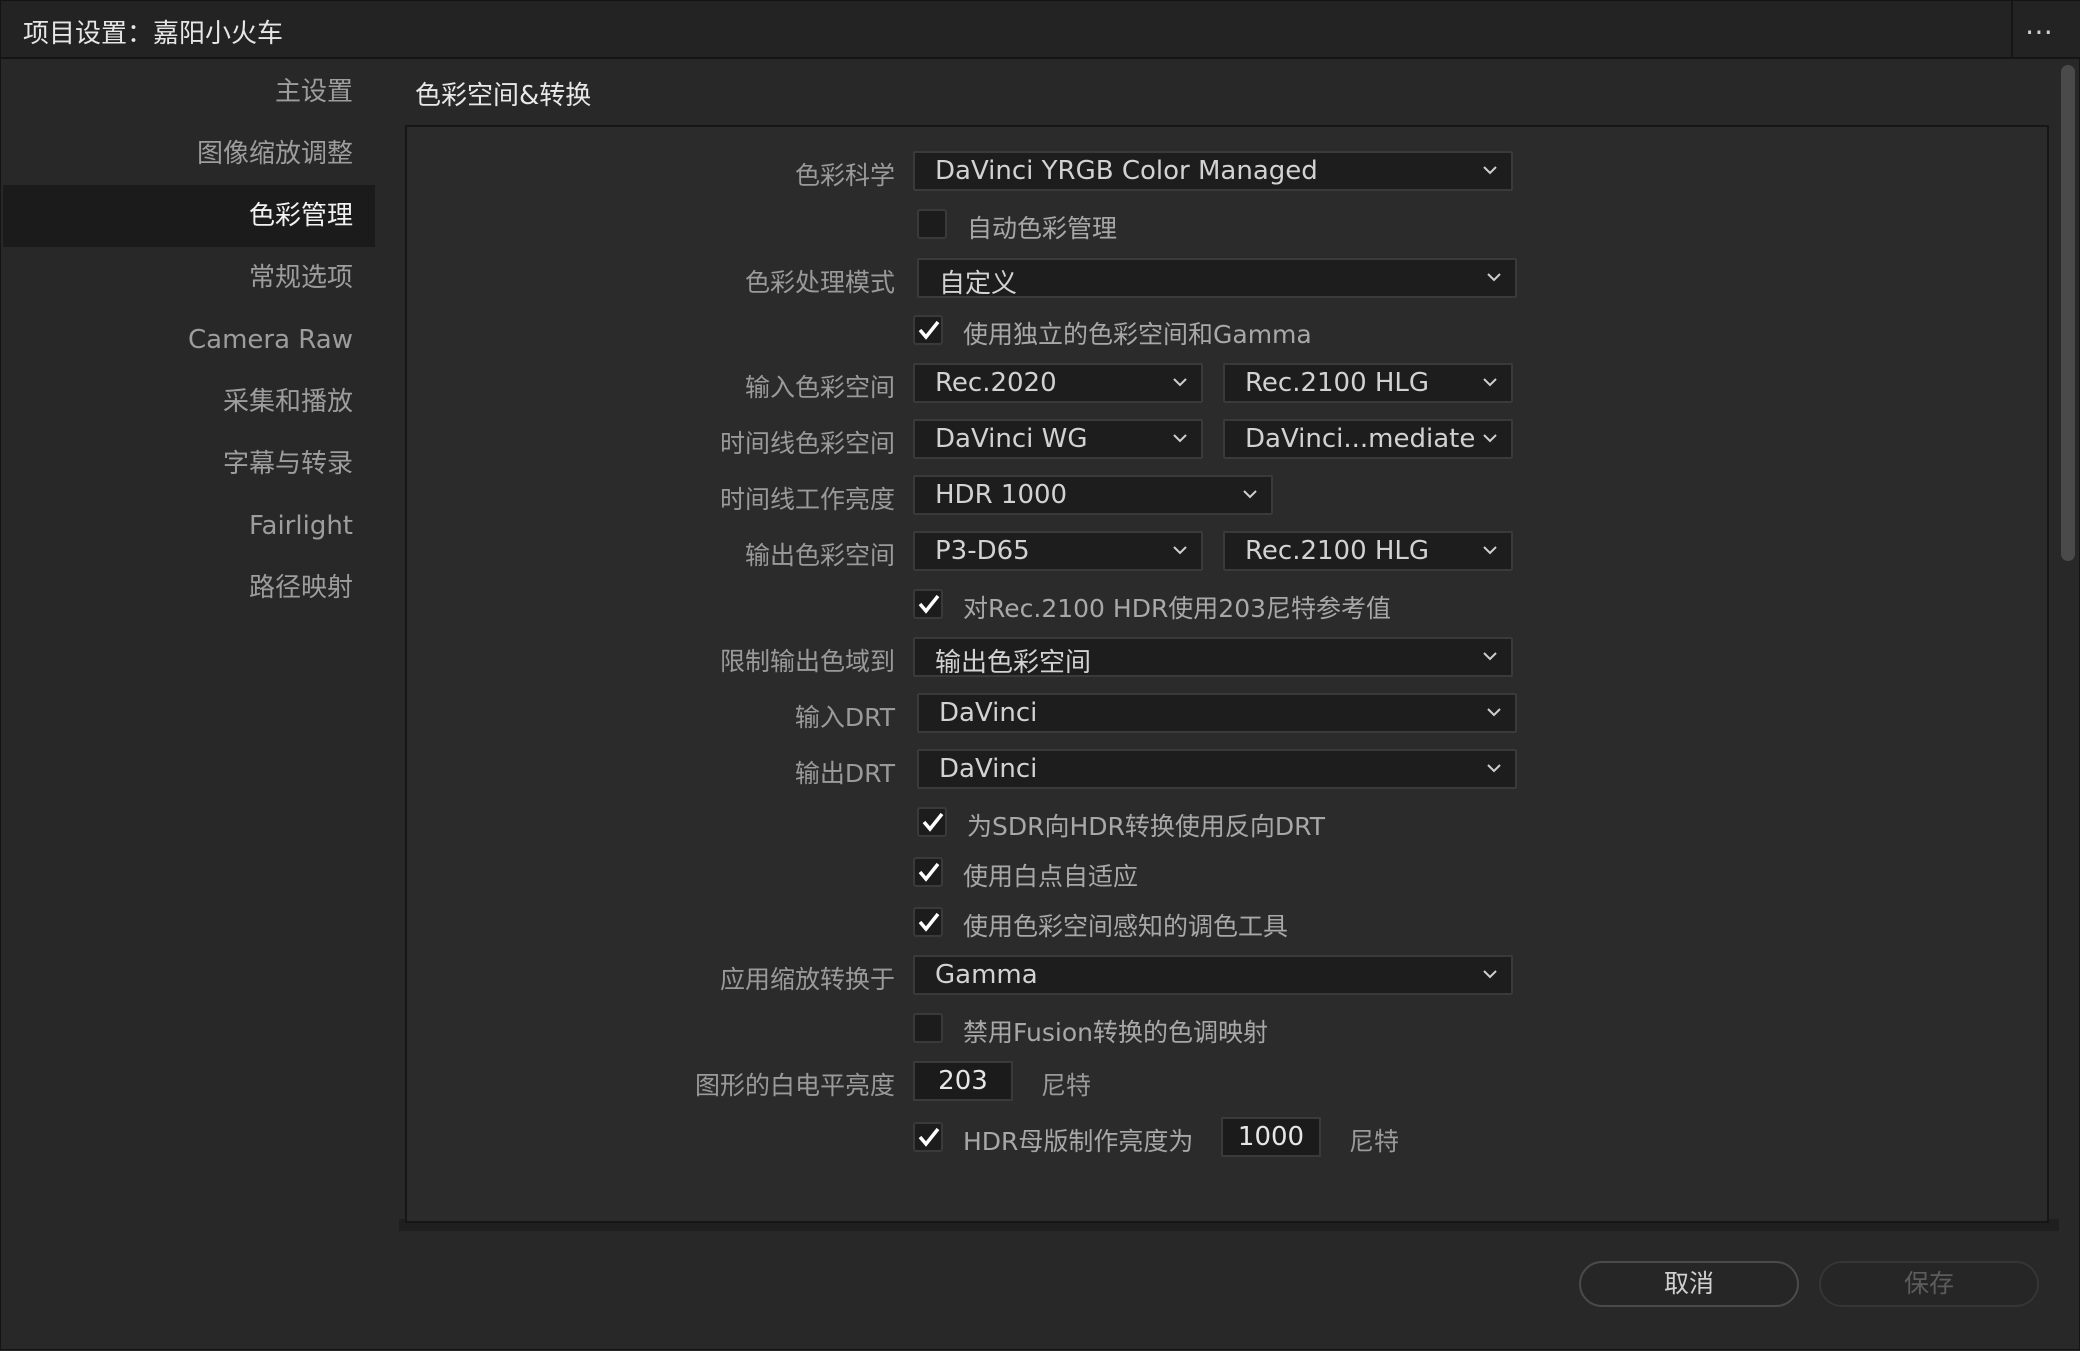 The height and width of the screenshot is (1351, 2080). What do you see at coordinates (1337, 383) in the screenshot?
I see `input-gamma-value: Rec.2100 HLG` at bounding box center [1337, 383].